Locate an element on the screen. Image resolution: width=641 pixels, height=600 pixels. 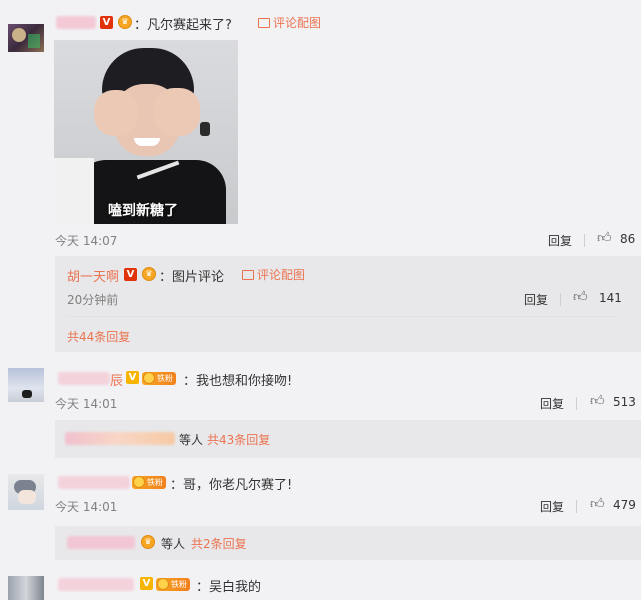
comment-time: 今天 14:07 is located at coordinates (86, 241).